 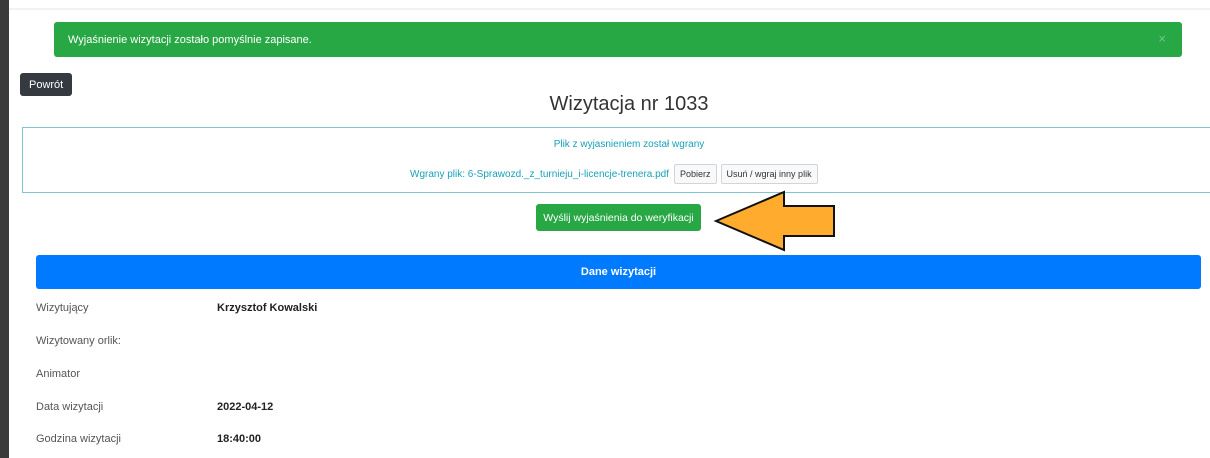 I want to click on detail-label-visit-date: Data wizytacji, so click(x=70, y=407).